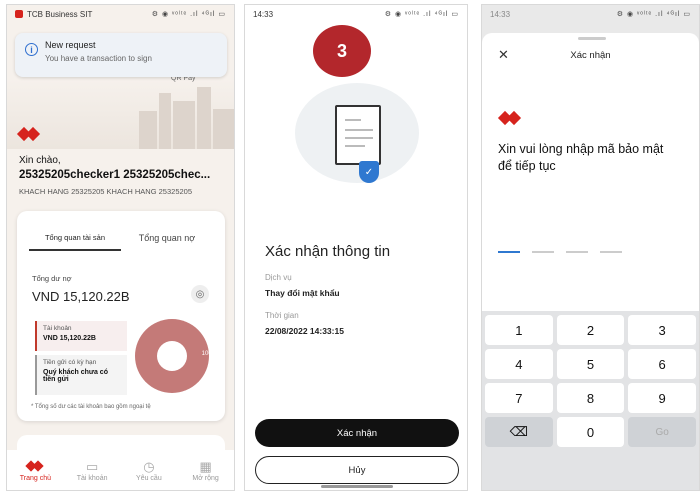 Image resolution: width=700 pixels, height=491 pixels. What do you see at coordinates (149, 466) in the screenshot?
I see `clock-icon: ◷` at bounding box center [149, 466].